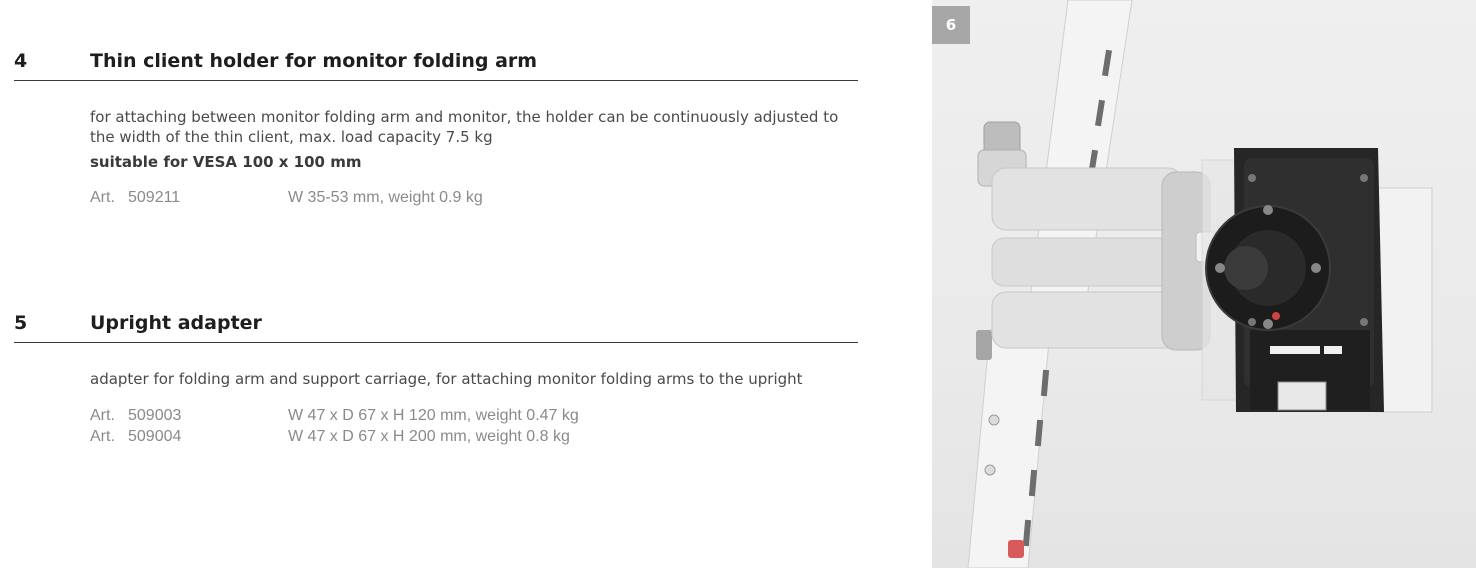 The width and height of the screenshot is (1476, 568). I want to click on section-number: 5, so click(21, 323).